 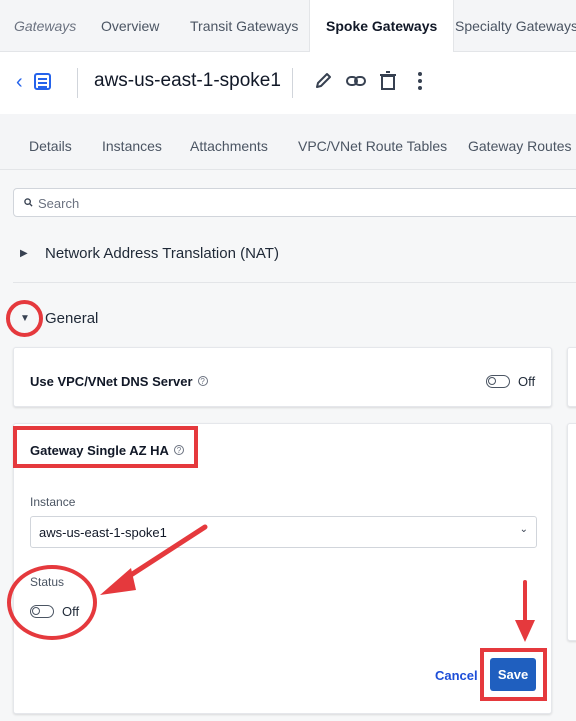 What do you see at coordinates (317, 583) in the screenshot?
I see `annotation-arrows` at bounding box center [317, 583].